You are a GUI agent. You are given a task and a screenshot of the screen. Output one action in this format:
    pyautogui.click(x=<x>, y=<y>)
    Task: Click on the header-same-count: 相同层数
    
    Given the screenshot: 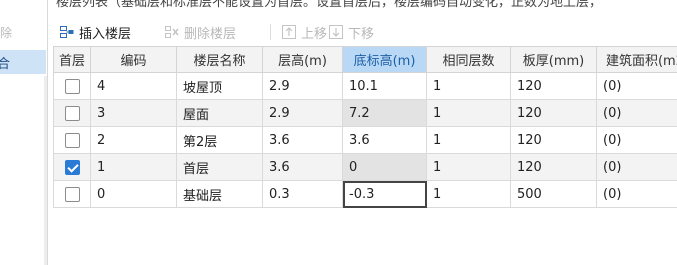 What is the action you would take?
    pyautogui.click(x=468, y=59)
    